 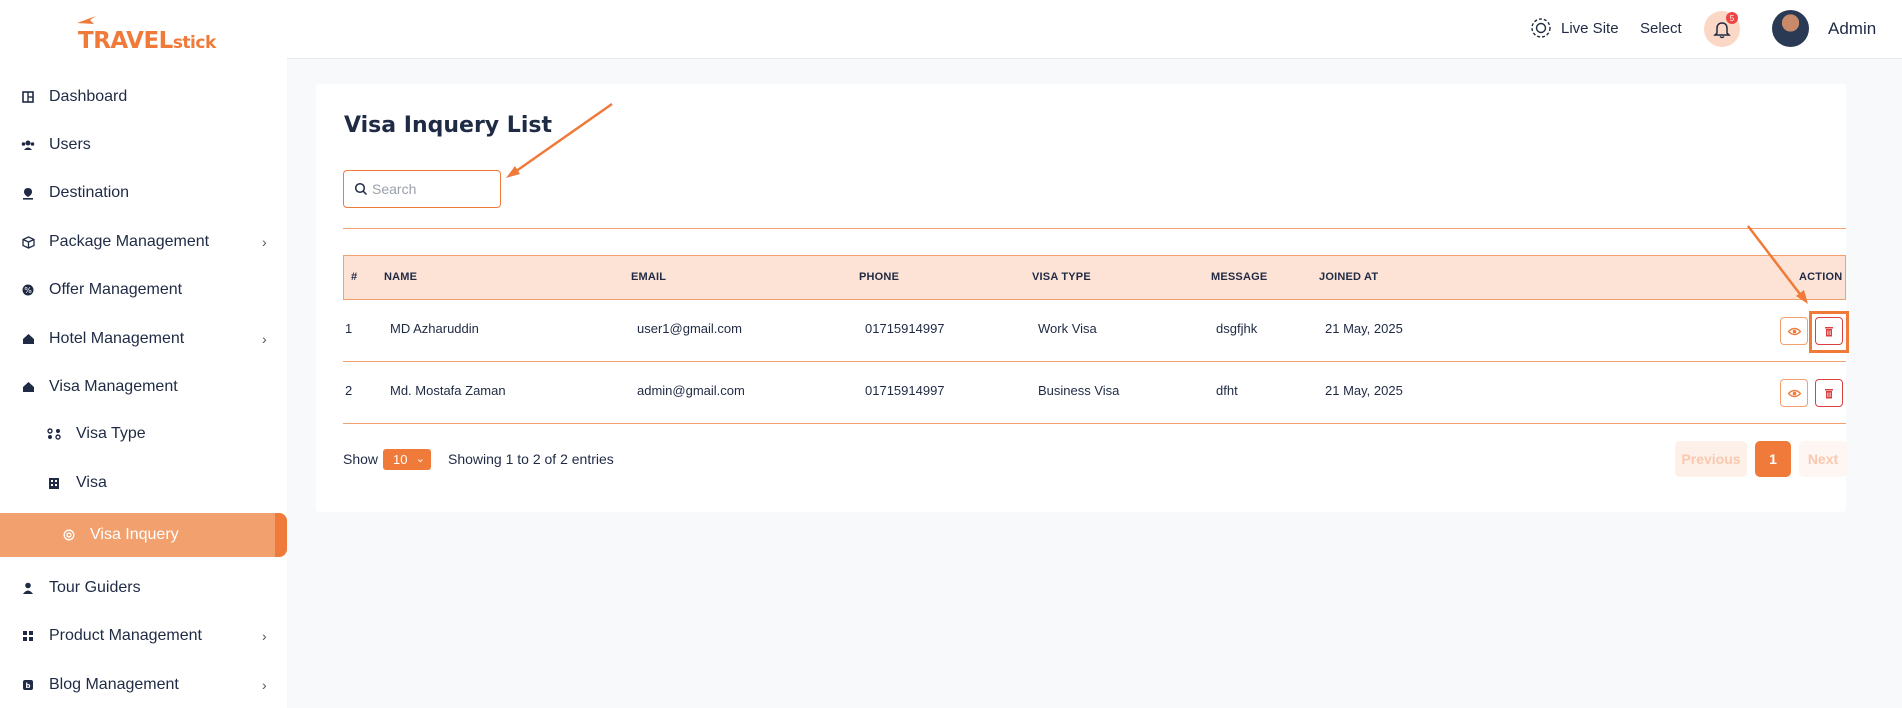 I want to click on divider, so click(x=1094, y=228).